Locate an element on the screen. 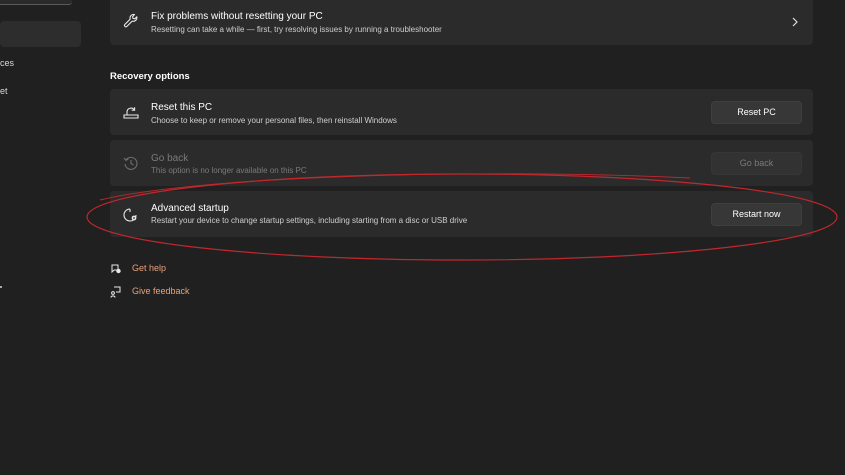 Image resolution: width=845 pixels, height=475 pixels. give-feedback-label: Give feedback is located at coordinates (161, 291).